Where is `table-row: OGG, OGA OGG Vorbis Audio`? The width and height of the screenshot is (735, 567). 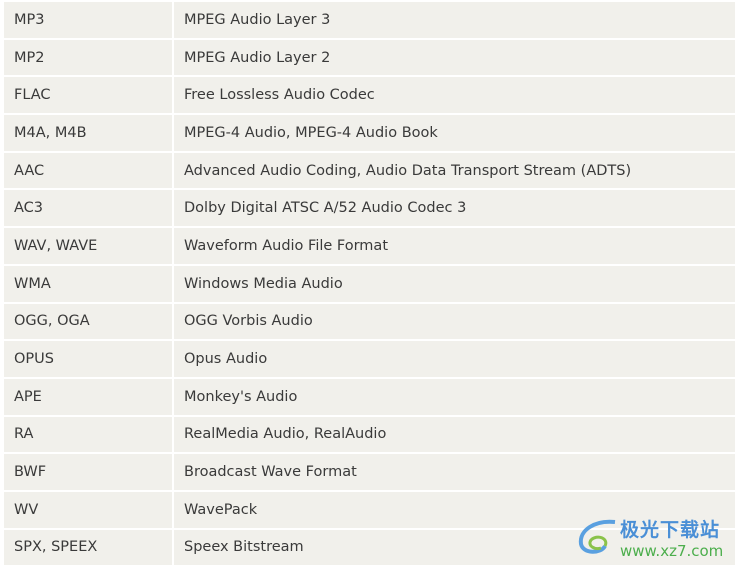
table-row: OGG, OGA OGG Vorbis Audio is located at coordinates (369, 321).